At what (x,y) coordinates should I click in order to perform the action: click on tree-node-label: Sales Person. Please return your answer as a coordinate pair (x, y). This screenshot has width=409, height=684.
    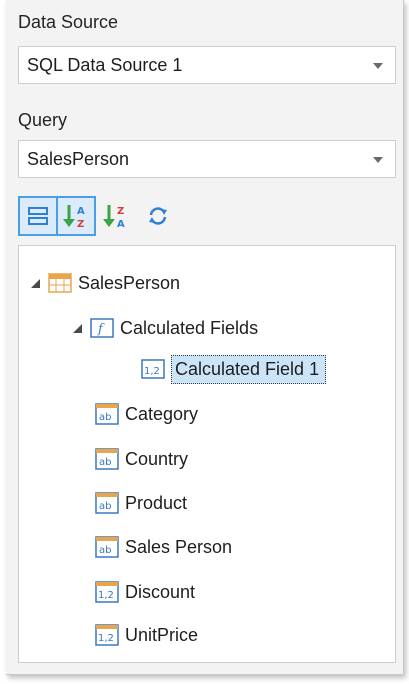
    Looking at the image, I should click on (179, 546).